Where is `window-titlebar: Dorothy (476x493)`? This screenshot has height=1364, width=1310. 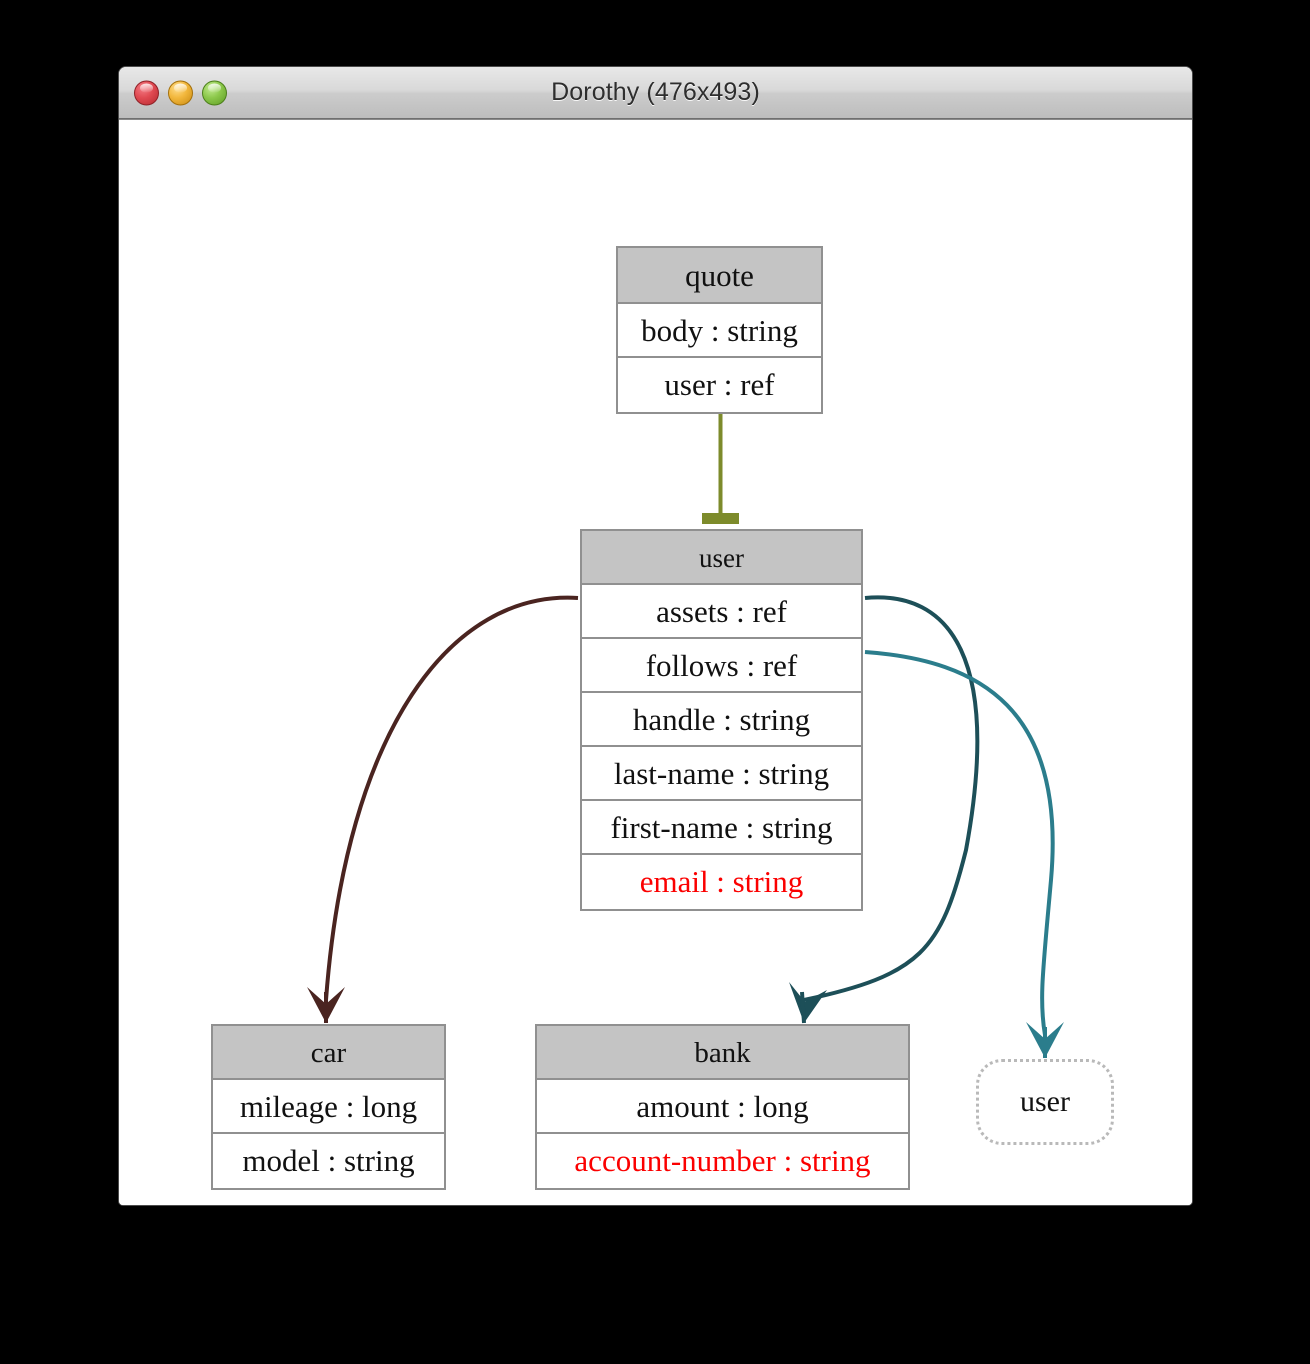 window-titlebar: Dorothy (476x493) is located at coordinates (655, 93).